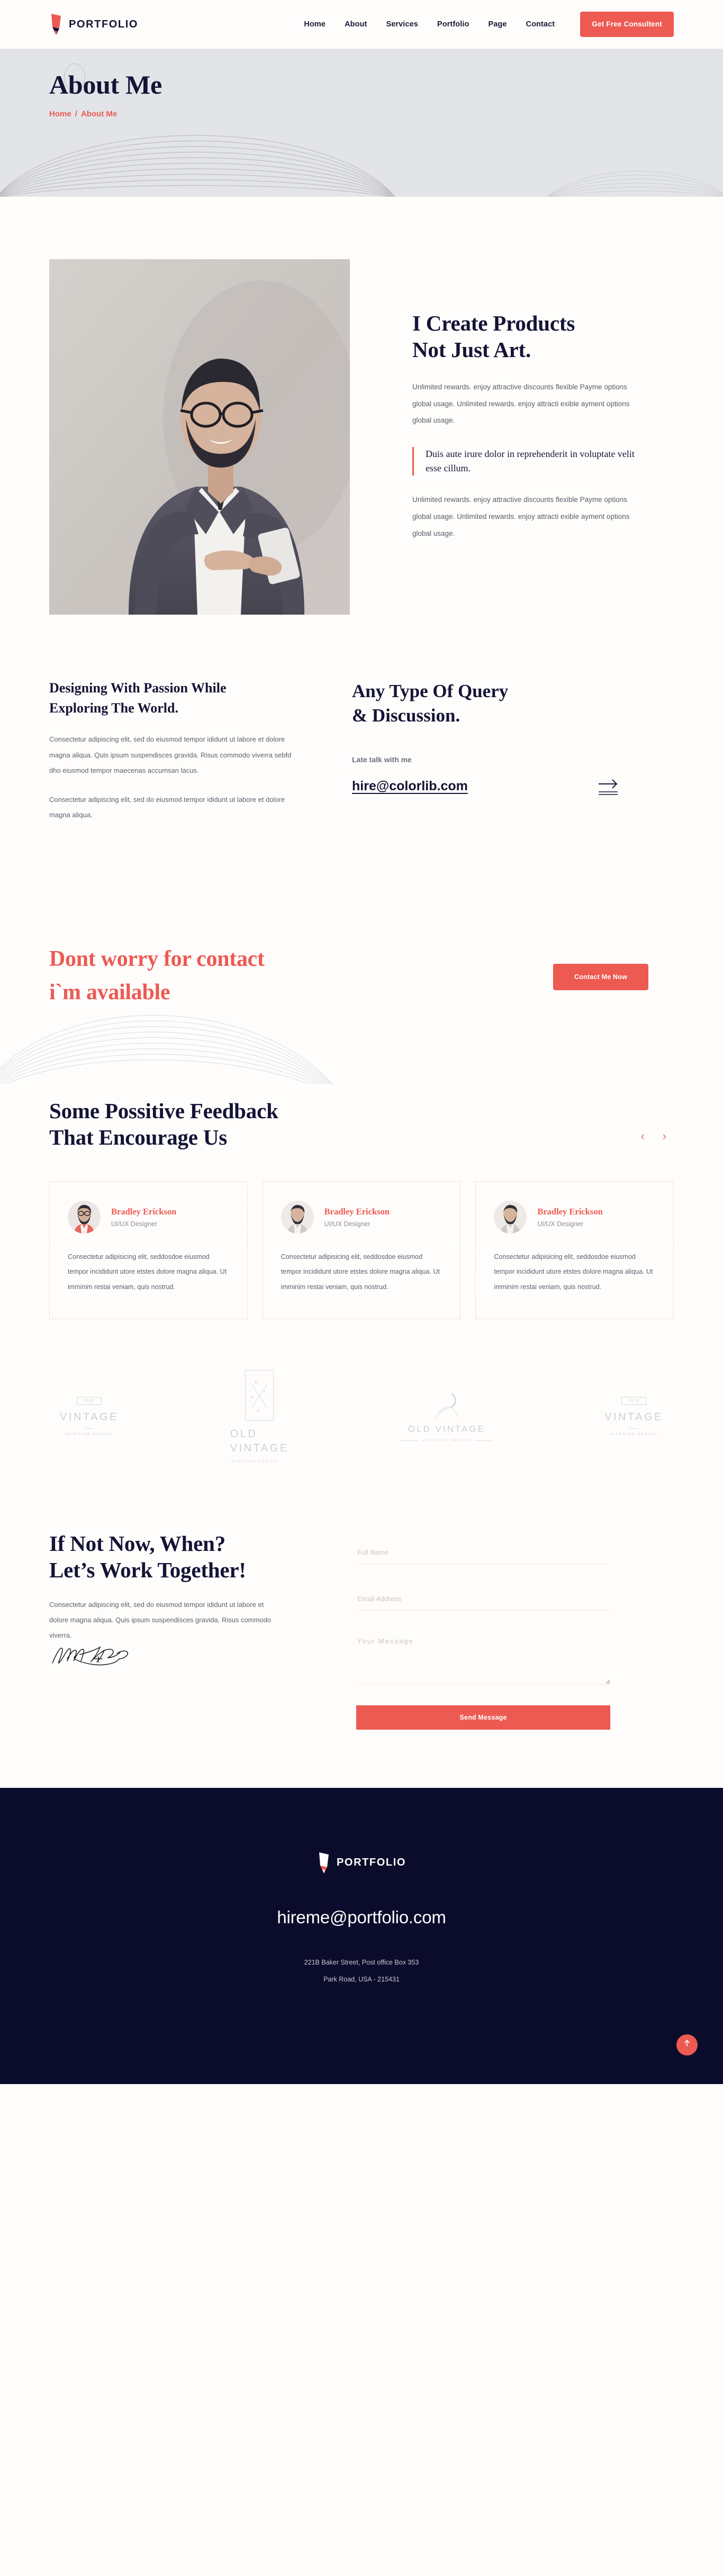  I want to click on nav-item-contact: Contact, so click(540, 24).